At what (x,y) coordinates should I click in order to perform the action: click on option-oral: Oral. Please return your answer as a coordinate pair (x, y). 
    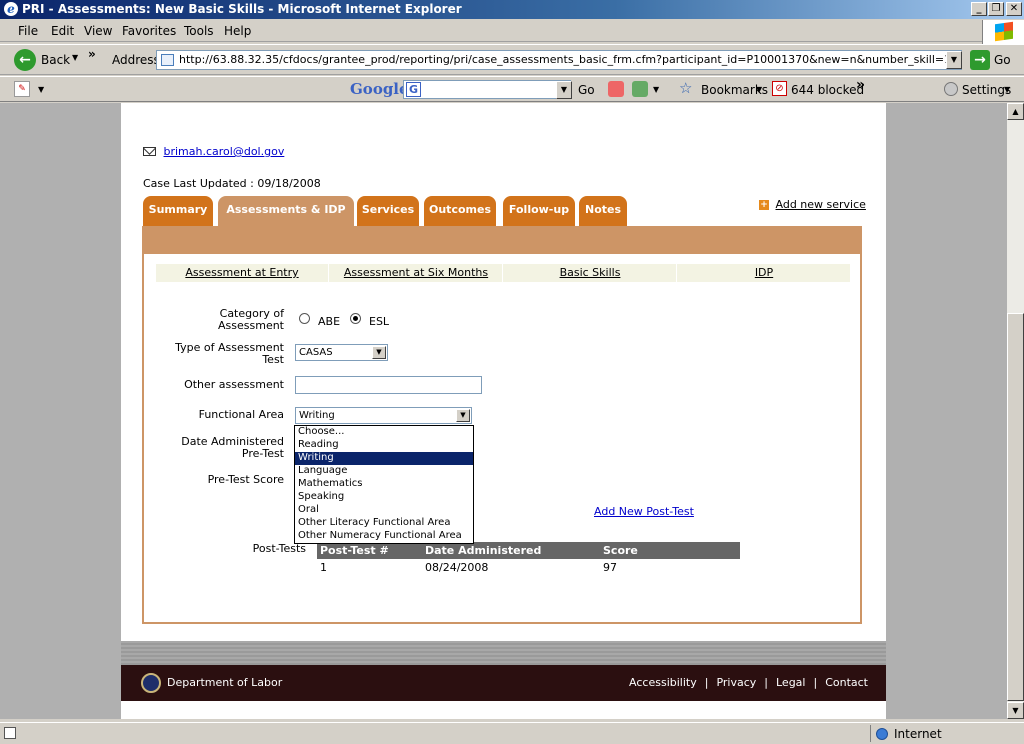
    Looking at the image, I should click on (384, 510).